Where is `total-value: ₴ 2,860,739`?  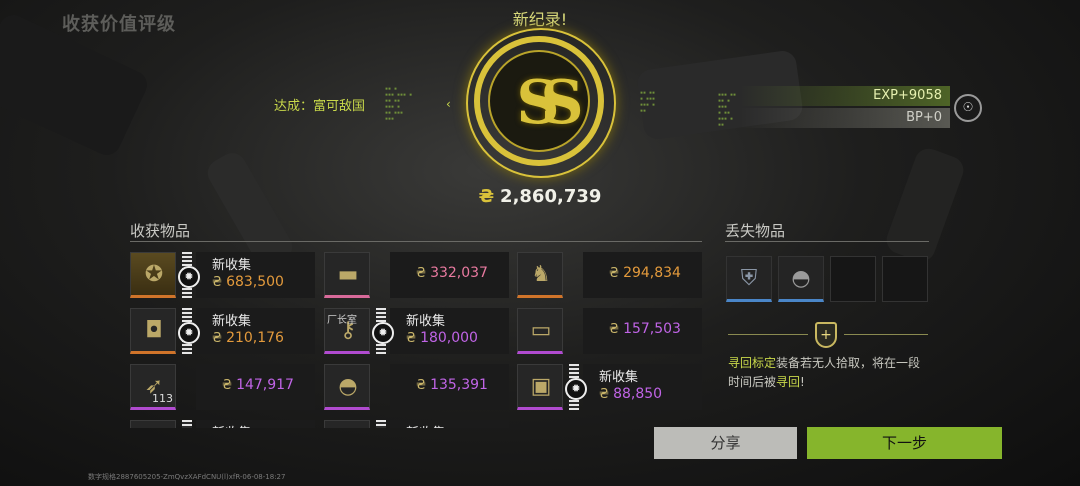
total-value: ₴ 2,860,739 is located at coordinates (540, 196).